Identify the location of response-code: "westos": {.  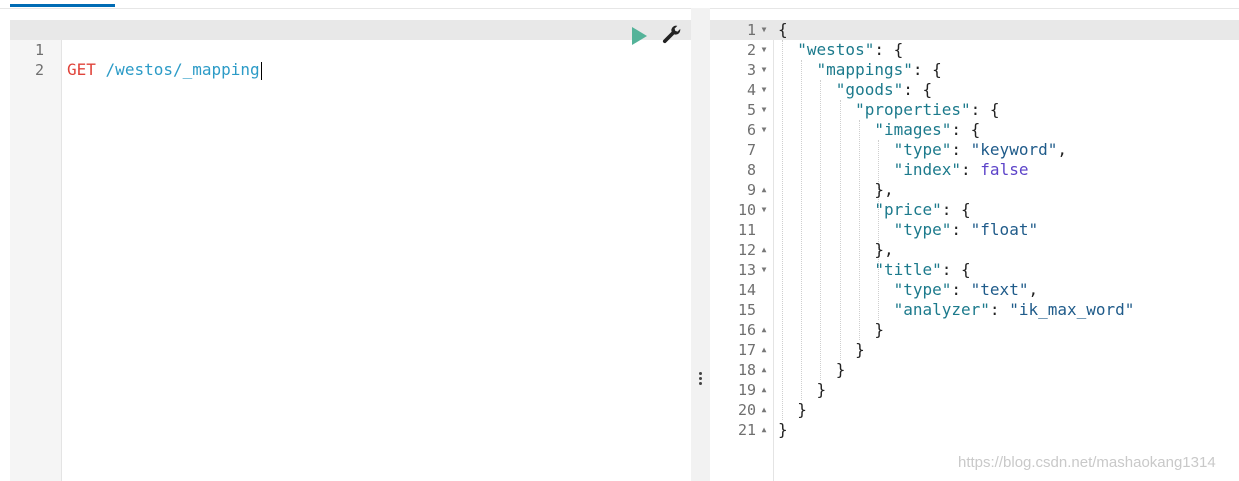
(840, 50).